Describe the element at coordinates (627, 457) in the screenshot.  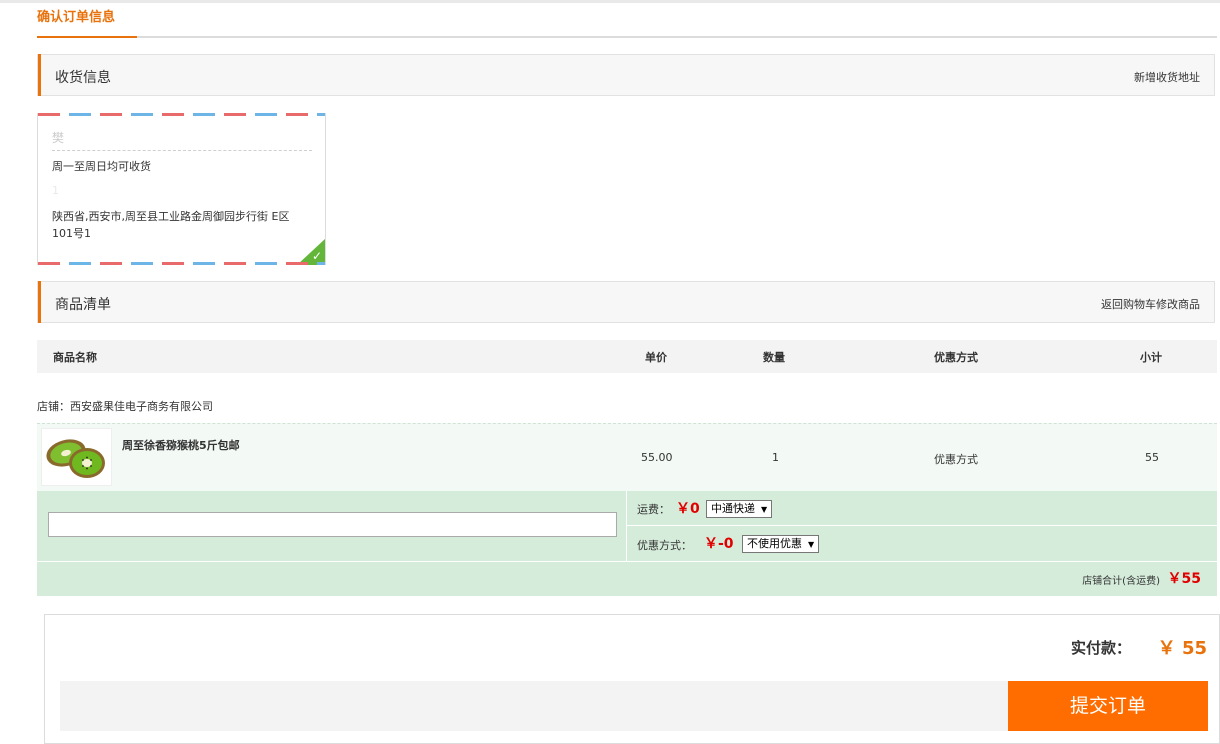
I see `product-row: 周至徐香猕猴桃5斤包邮 55.00 1 优惠方式 55` at that location.